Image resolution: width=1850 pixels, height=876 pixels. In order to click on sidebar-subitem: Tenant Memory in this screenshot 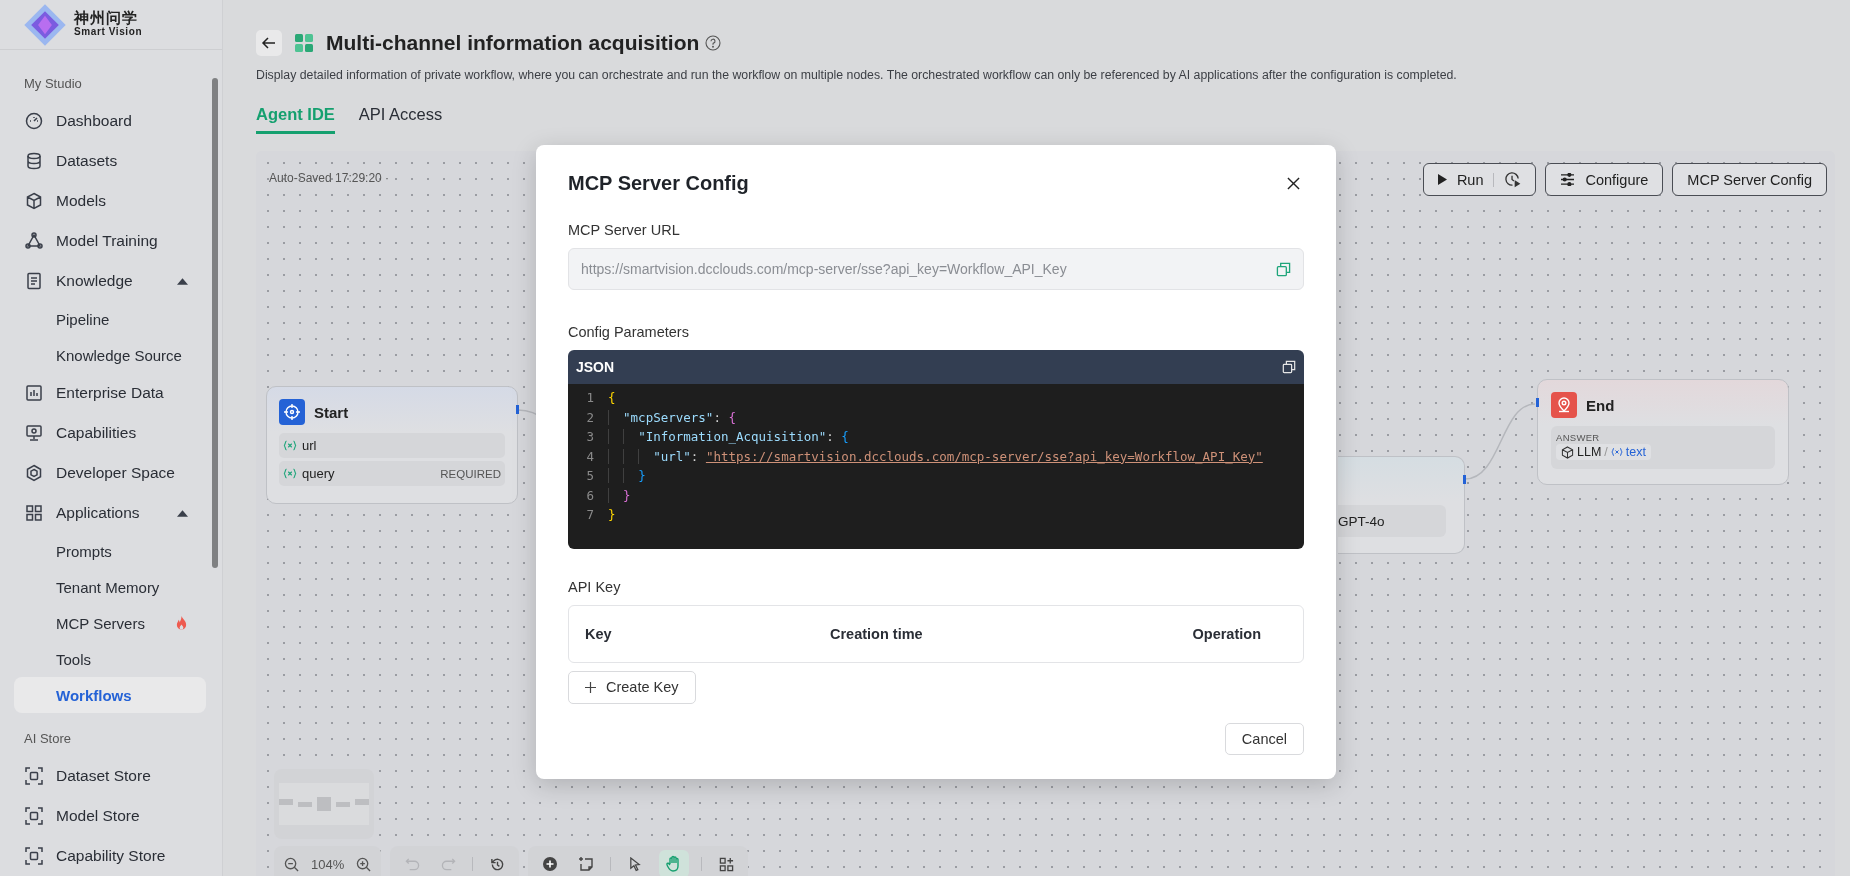, I will do `click(110, 587)`.